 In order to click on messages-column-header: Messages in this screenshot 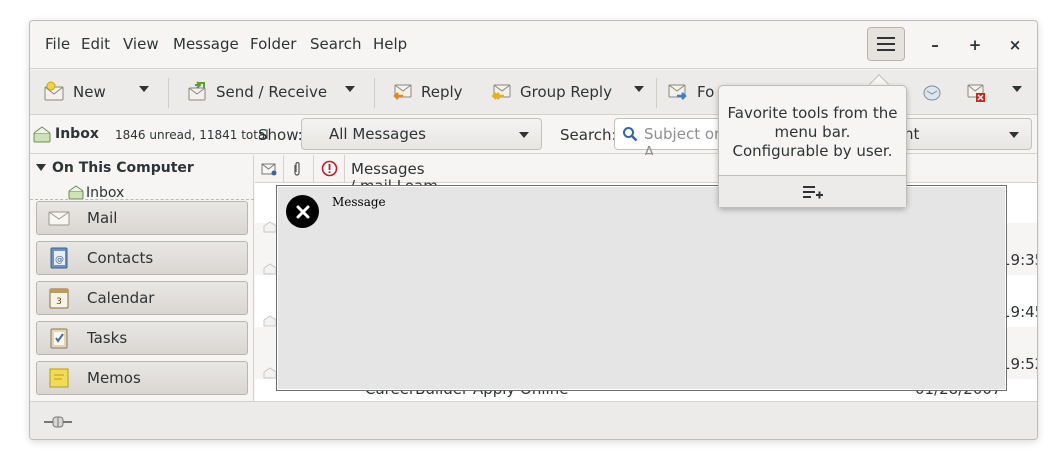, I will do `click(388, 169)`.